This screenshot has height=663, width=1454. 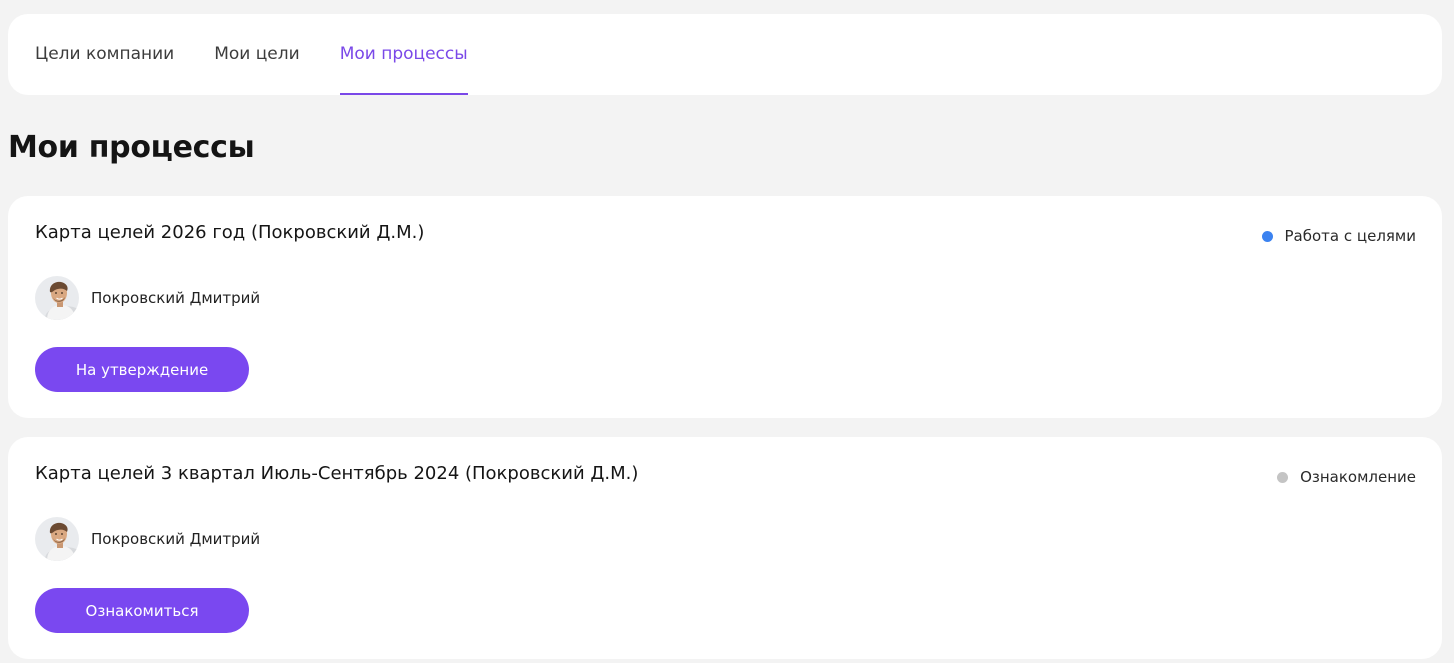 I want to click on process-title: Карта целей 2026 год (Покровский Д.М.), so click(x=229, y=232).